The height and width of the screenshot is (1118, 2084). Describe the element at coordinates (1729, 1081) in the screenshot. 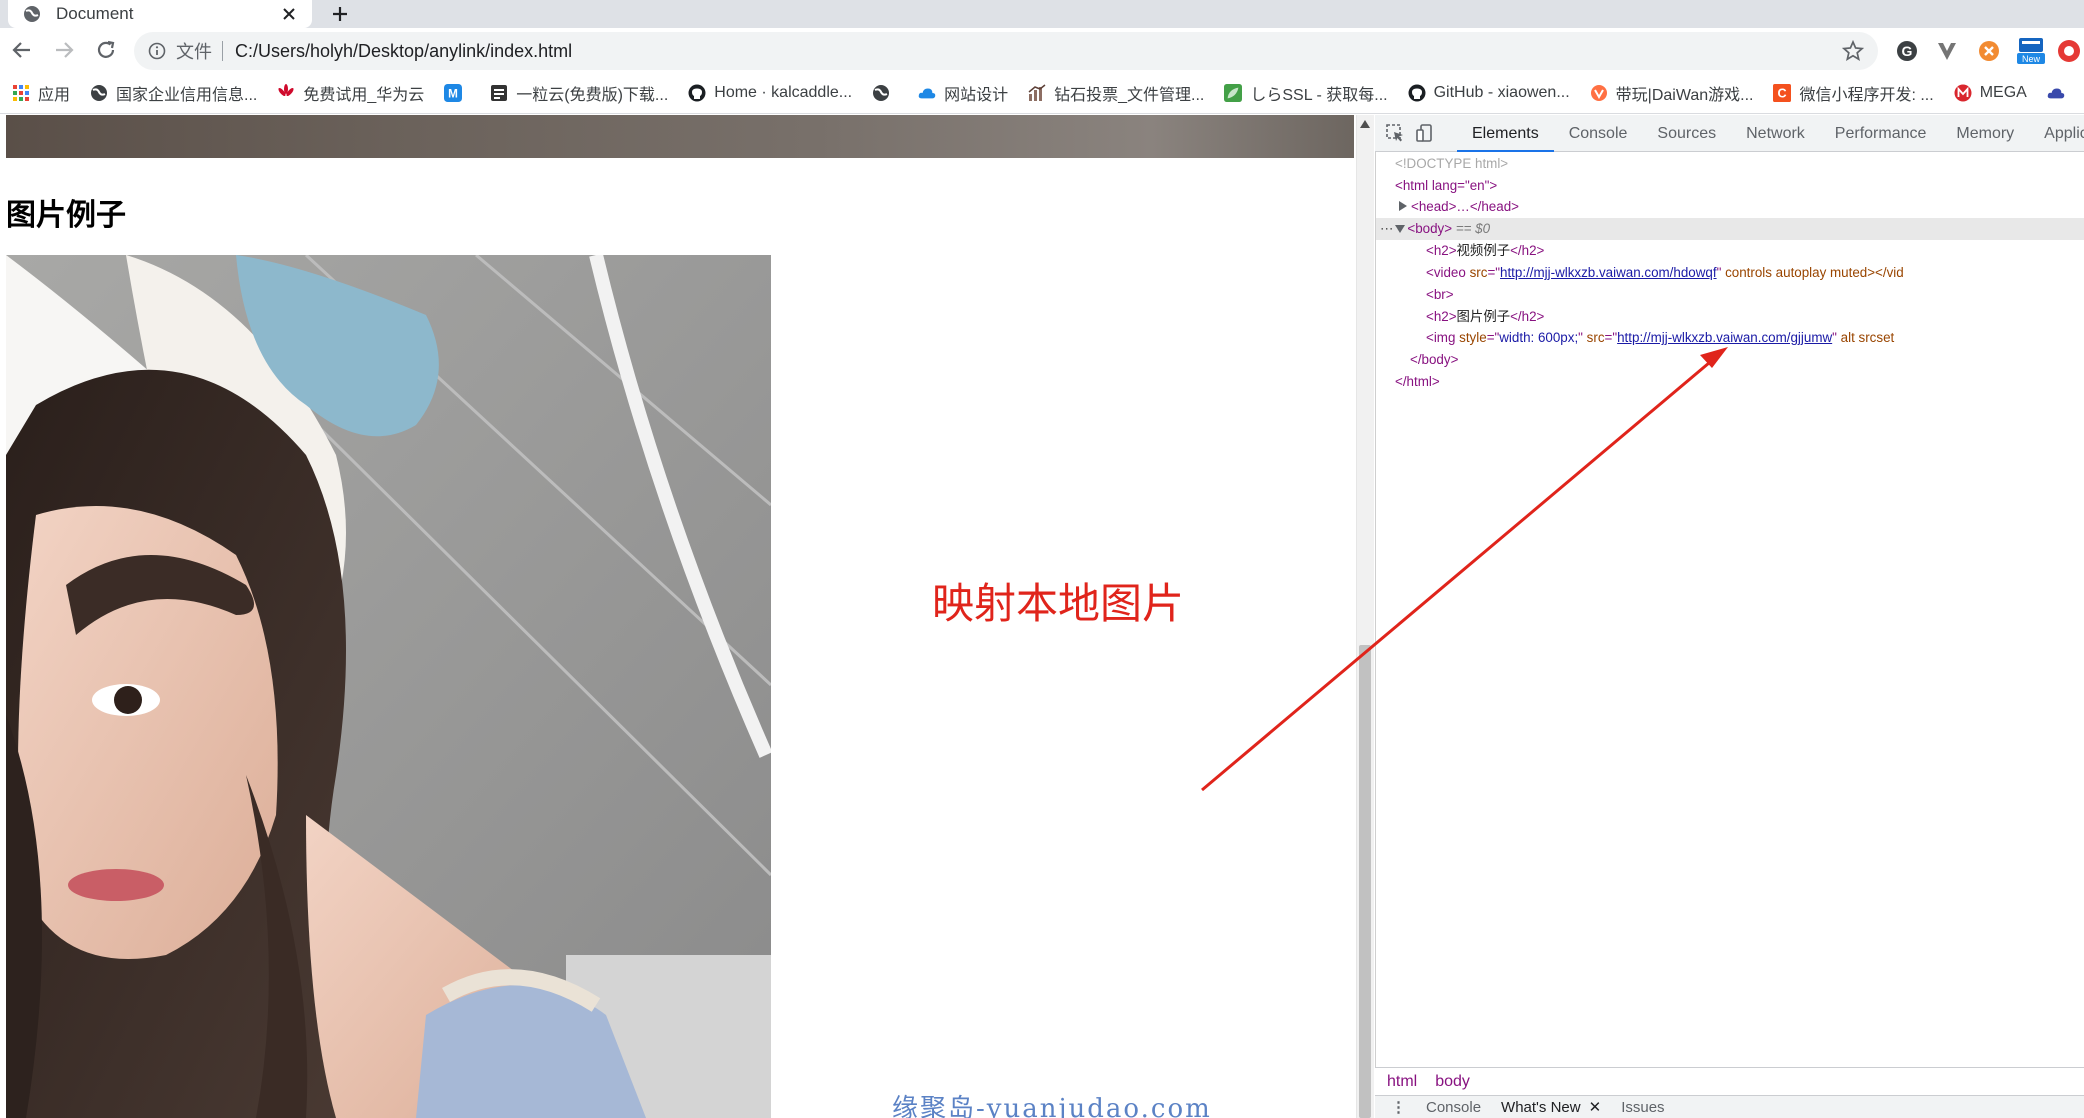

I see `devtools-breadcrumb-bar: html body` at that location.